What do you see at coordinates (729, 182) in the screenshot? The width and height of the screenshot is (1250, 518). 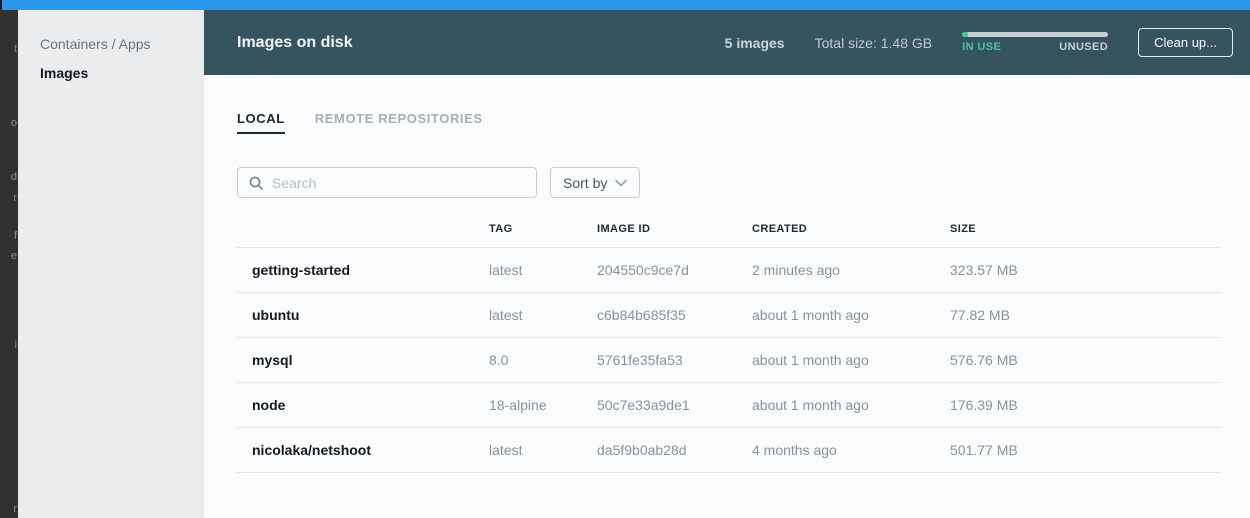 I see `toolbar: Sort by` at bounding box center [729, 182].